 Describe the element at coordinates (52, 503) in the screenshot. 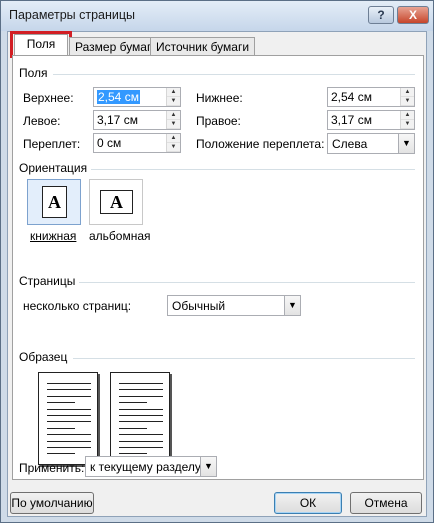

I see `set-default-button: По умолчанию` at that location.